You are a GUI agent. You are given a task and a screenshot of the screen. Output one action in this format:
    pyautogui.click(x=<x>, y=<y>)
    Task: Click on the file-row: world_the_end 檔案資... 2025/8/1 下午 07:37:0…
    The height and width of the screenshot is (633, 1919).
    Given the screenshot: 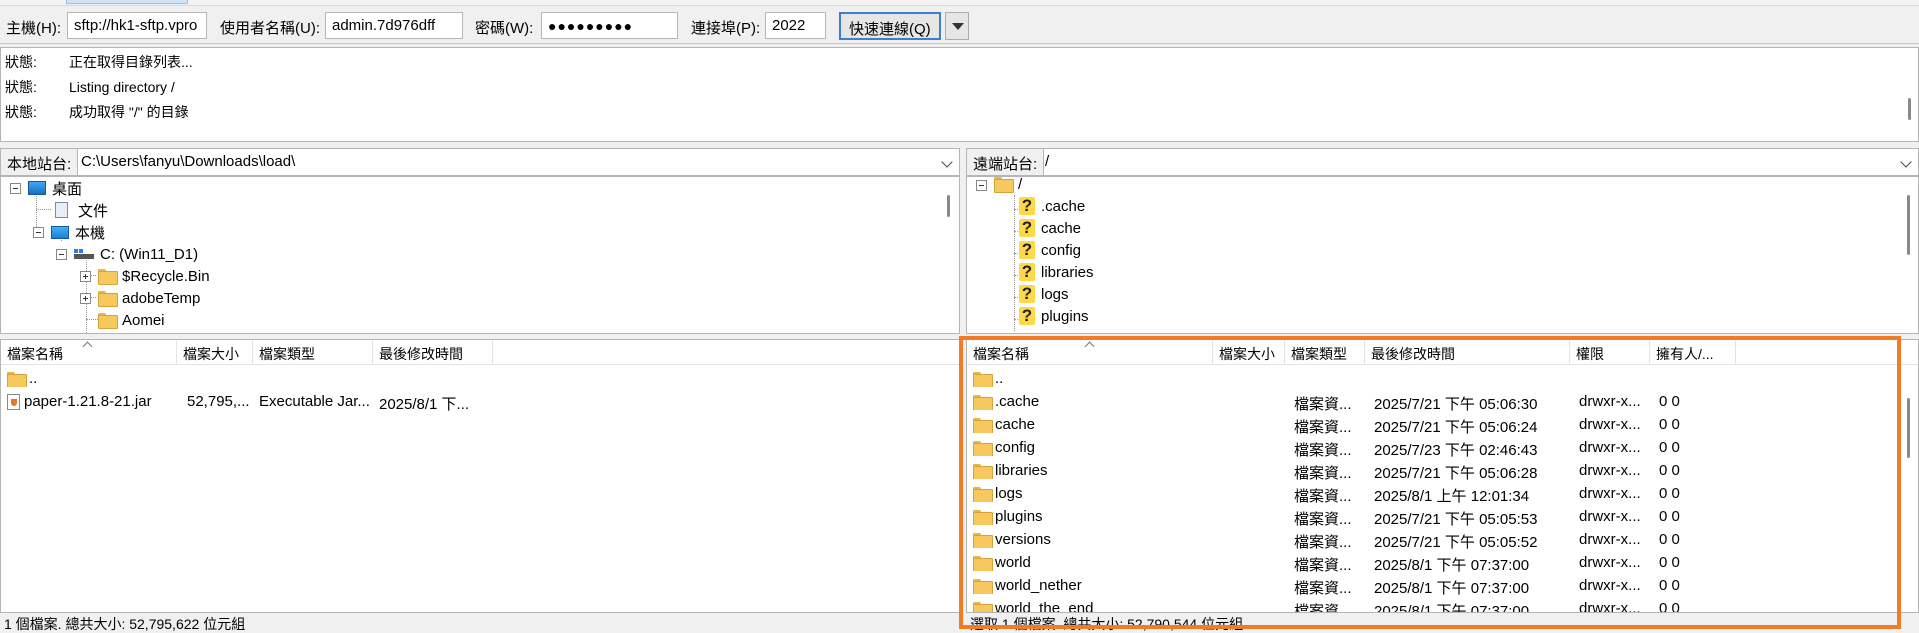 What is the action you would take?
    pyautogui.click(x=1442, y=604)
    